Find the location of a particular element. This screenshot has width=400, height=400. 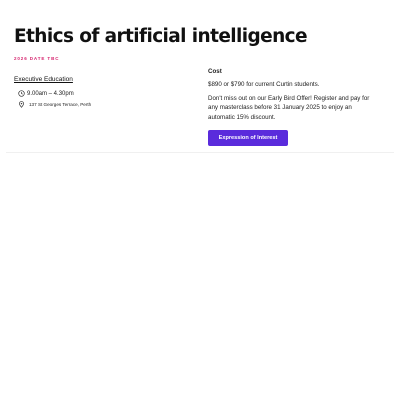

category-link: Executive Education is located at coordinates (43, 79).